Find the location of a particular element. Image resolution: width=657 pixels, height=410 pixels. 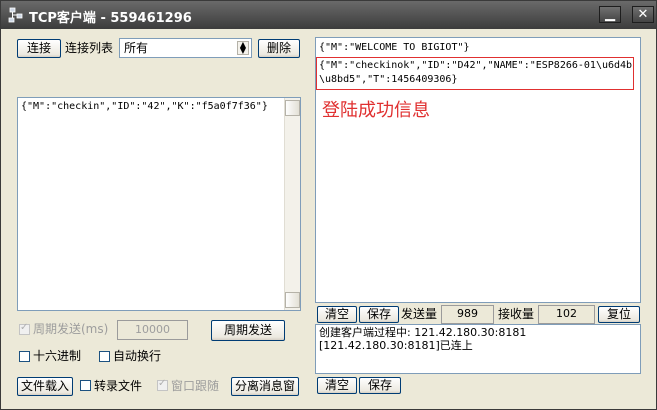

reset-button: 复位 is located at coordinates (619, 314).